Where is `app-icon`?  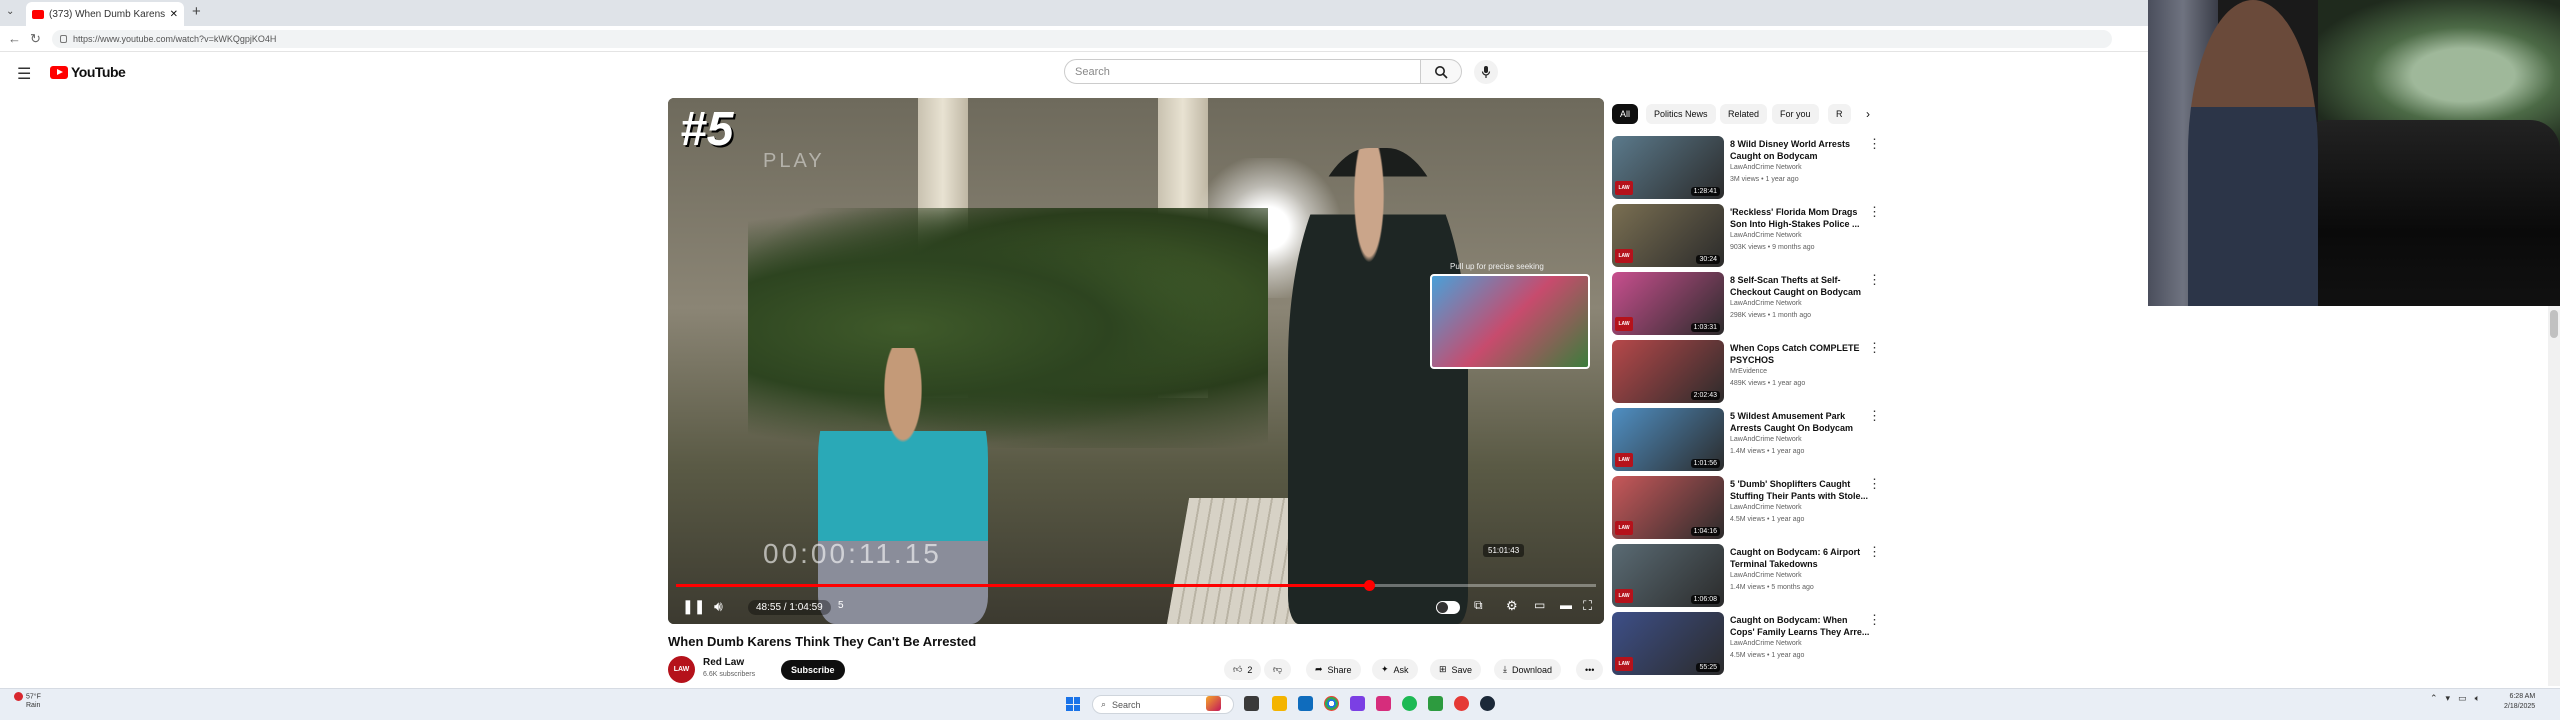
app-icon is located at coordinates (1383, 703).